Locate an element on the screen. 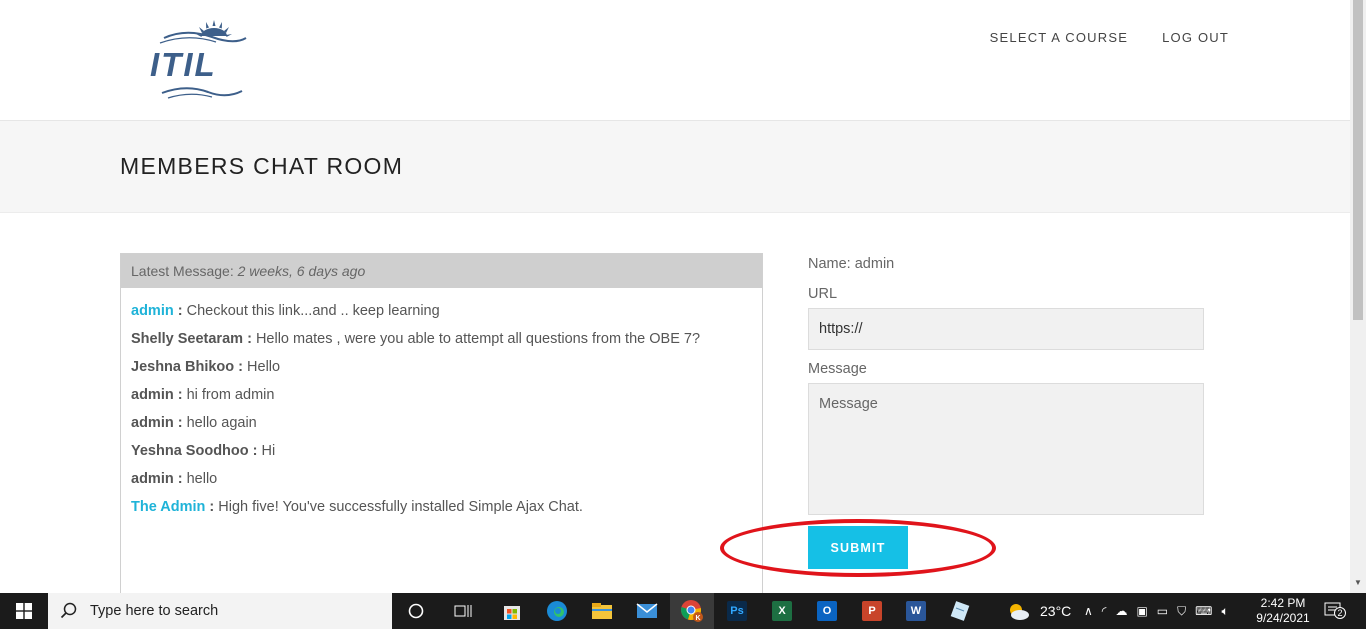  chat-latest-message: Latest Message: 2 weeks, 6 days ago is located at coordinates (441, 271).